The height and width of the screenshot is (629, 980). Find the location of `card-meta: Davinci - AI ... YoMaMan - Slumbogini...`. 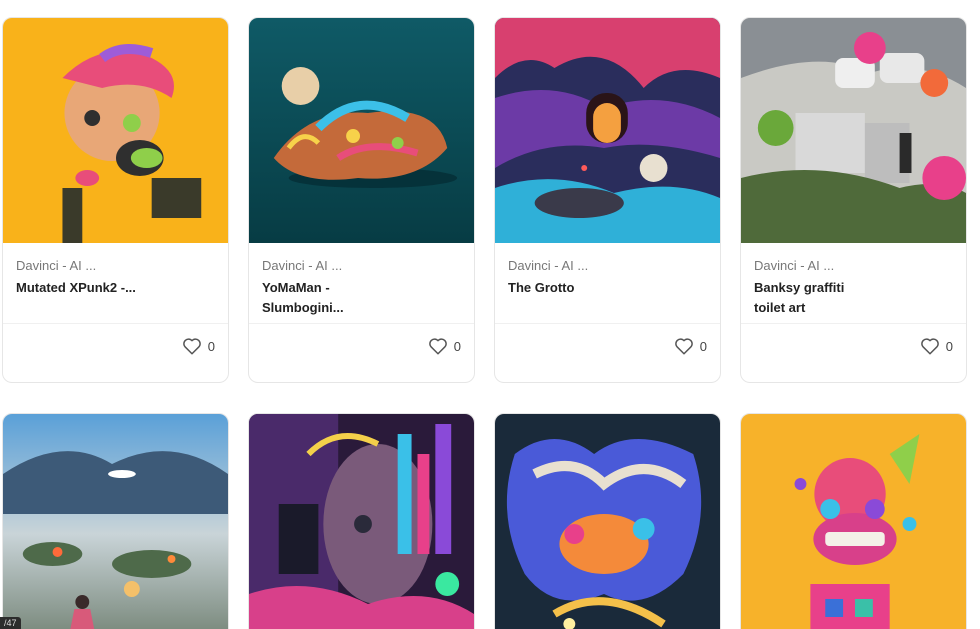

card-meta: Davinci - AI ... YoMaMan - Slumbogini... is located at coordinates (361, 283).